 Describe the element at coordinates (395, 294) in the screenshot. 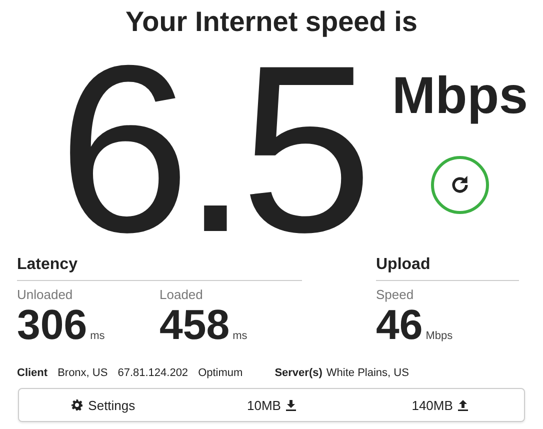

I see `metric-label: Speed` at that location.